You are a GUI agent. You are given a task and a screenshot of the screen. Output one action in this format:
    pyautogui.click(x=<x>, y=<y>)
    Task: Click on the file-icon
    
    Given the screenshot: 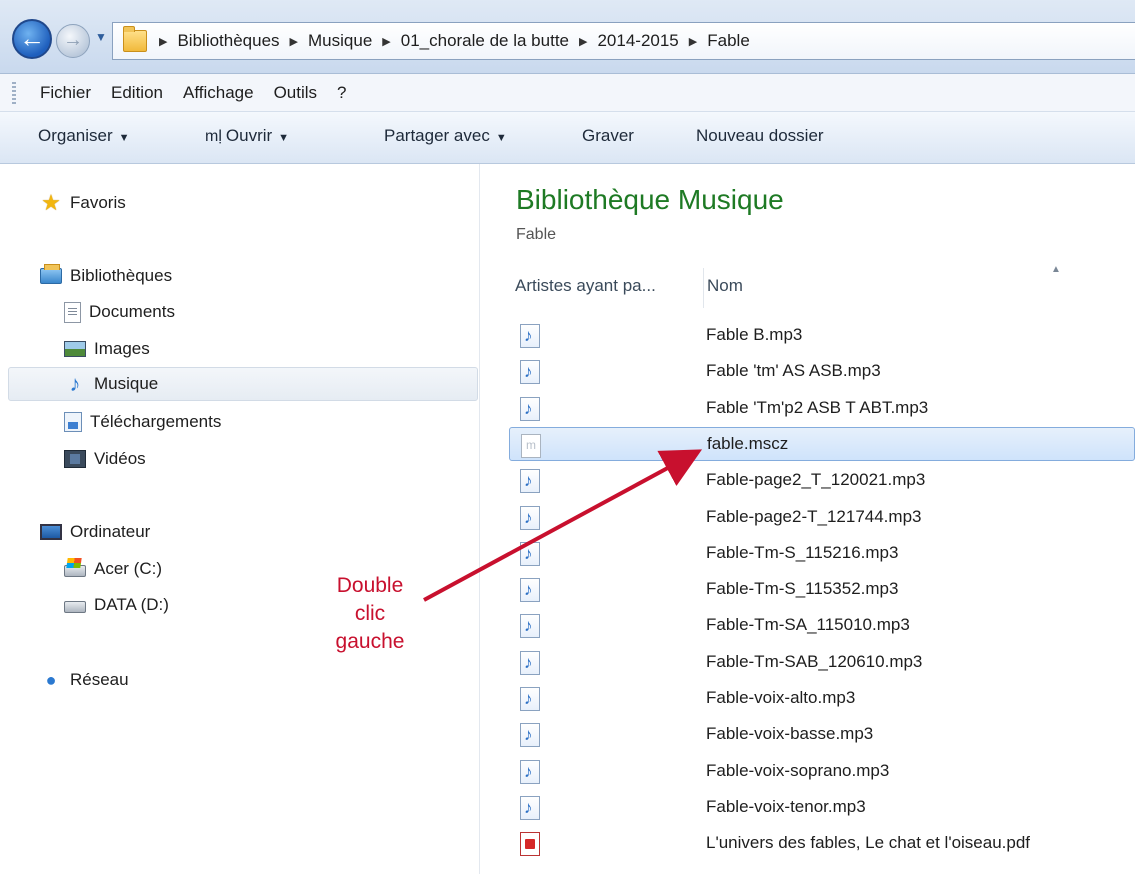 What is the action you would take?
    pyautogui.click(x=531, y=445)
    